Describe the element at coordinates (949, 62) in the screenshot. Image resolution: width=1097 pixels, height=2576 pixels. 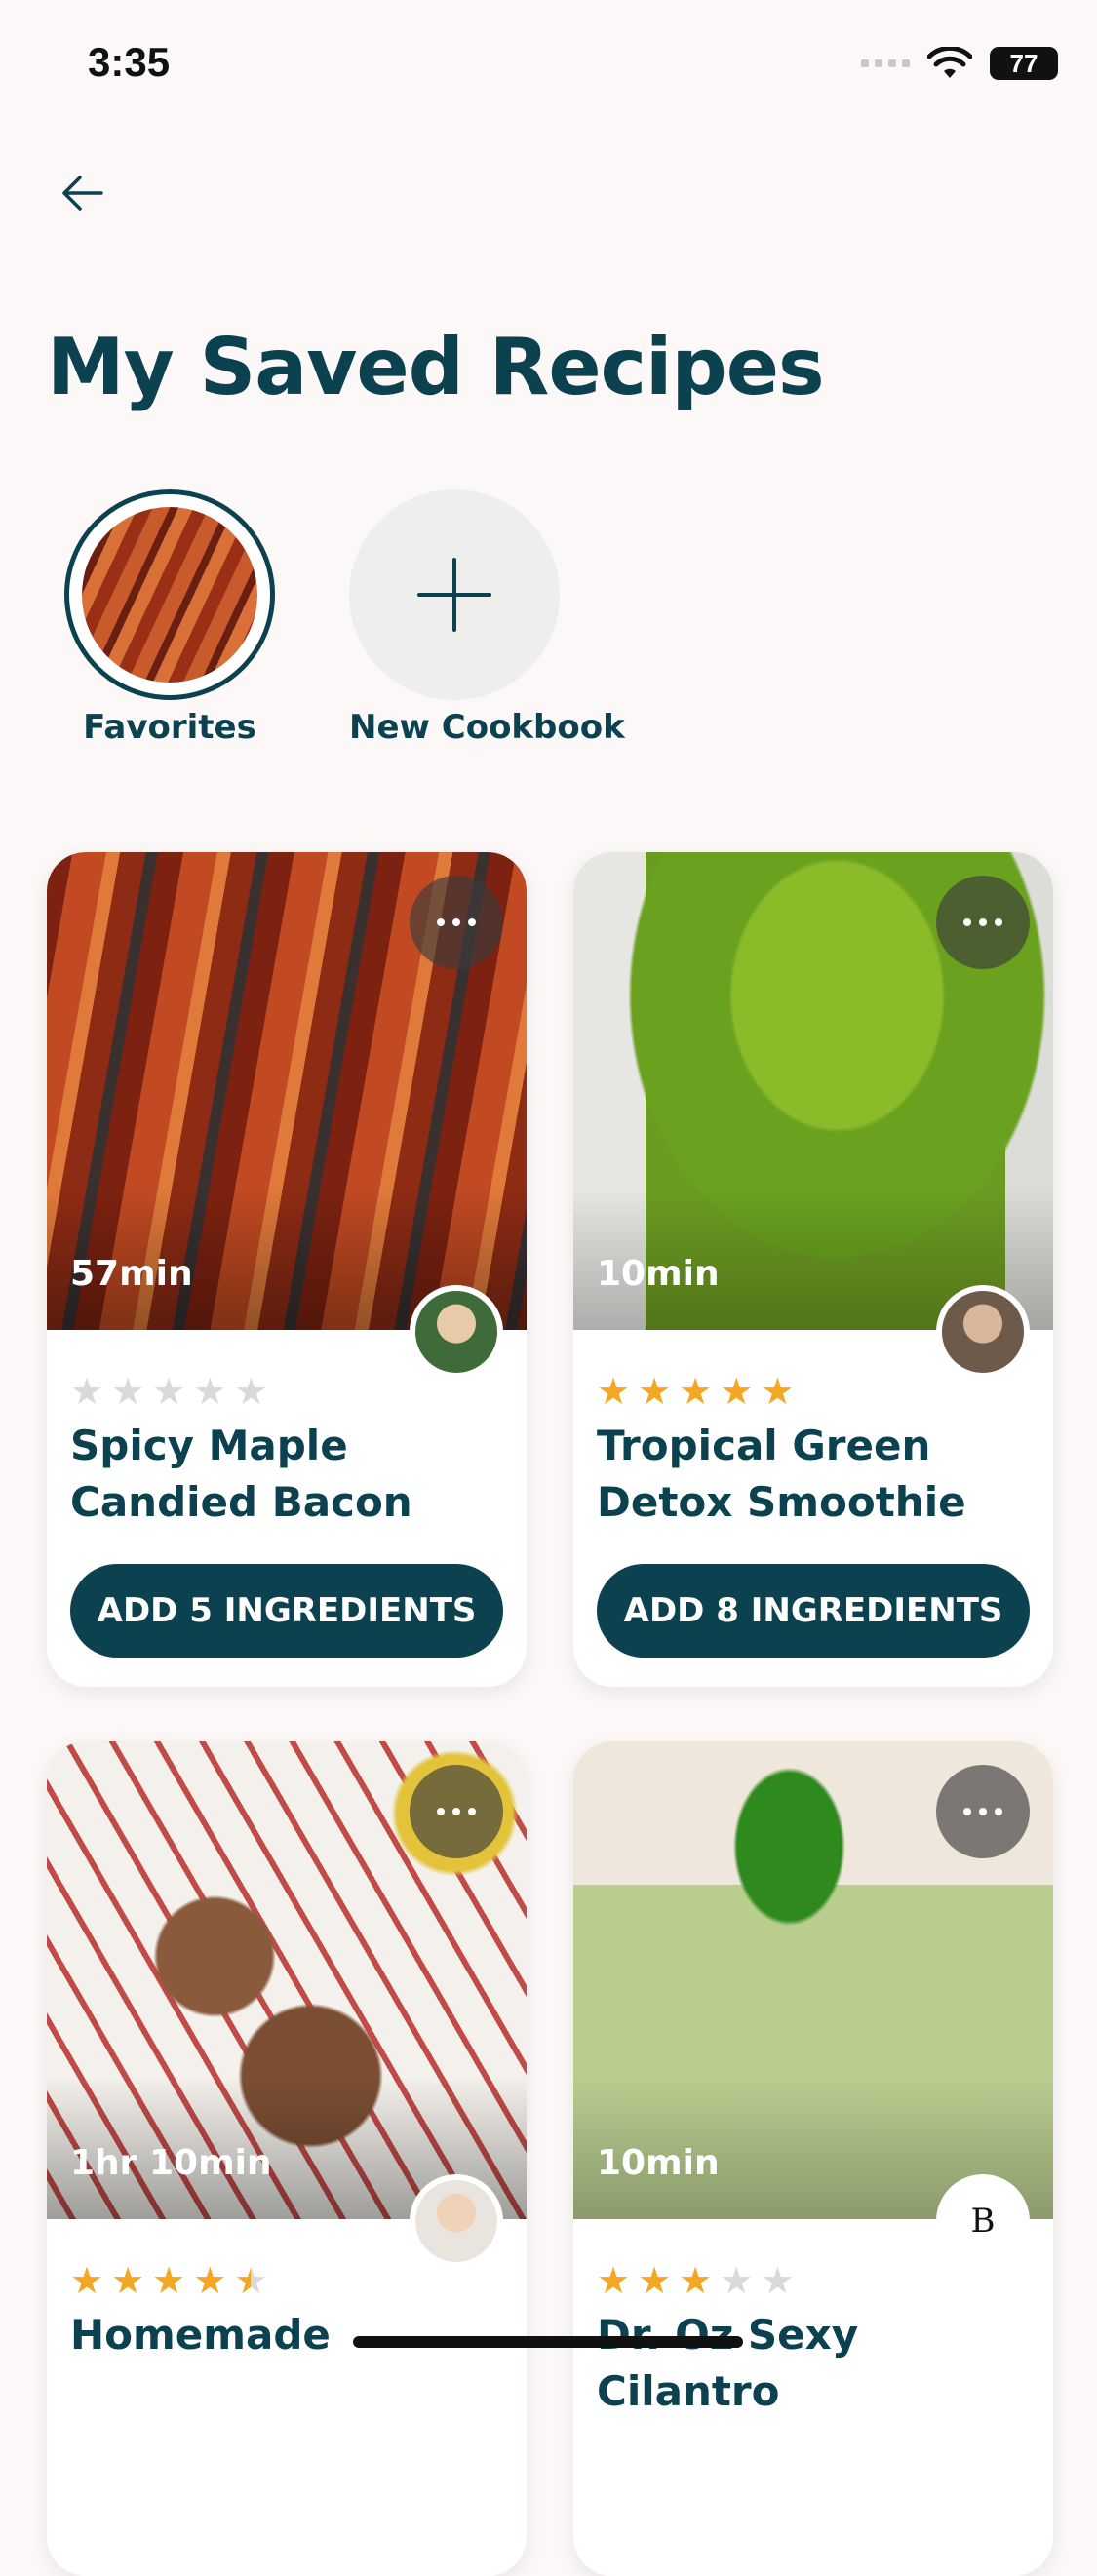
I see `wifi-icon` at that location.